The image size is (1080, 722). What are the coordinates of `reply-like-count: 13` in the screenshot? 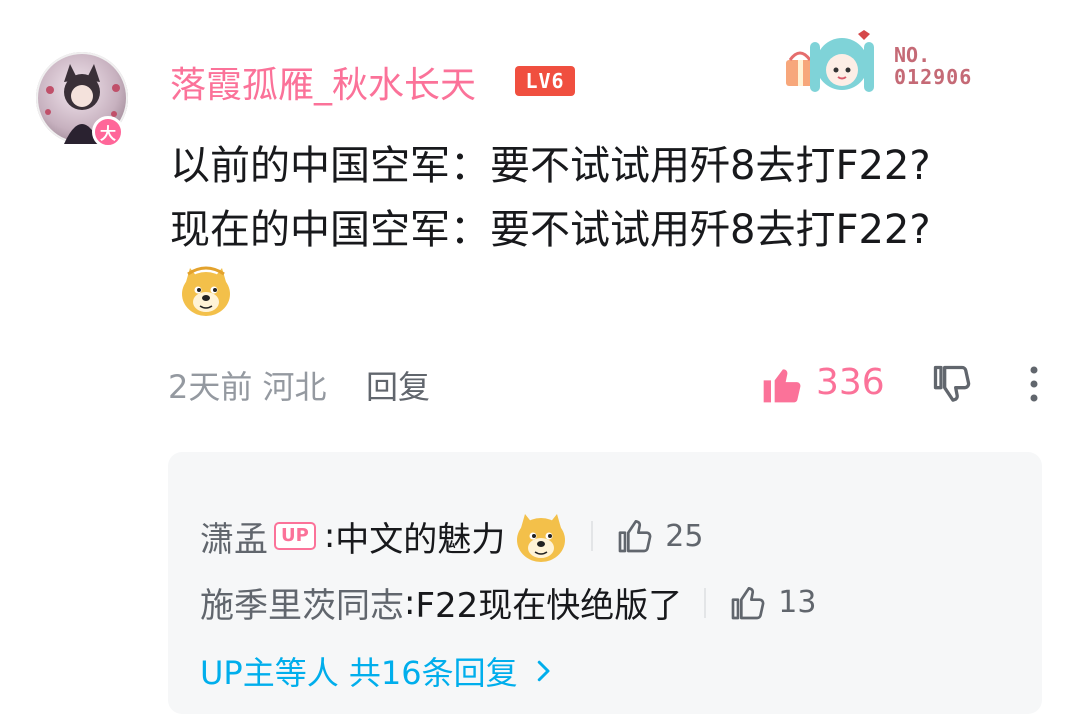 It's located at (797, 602).